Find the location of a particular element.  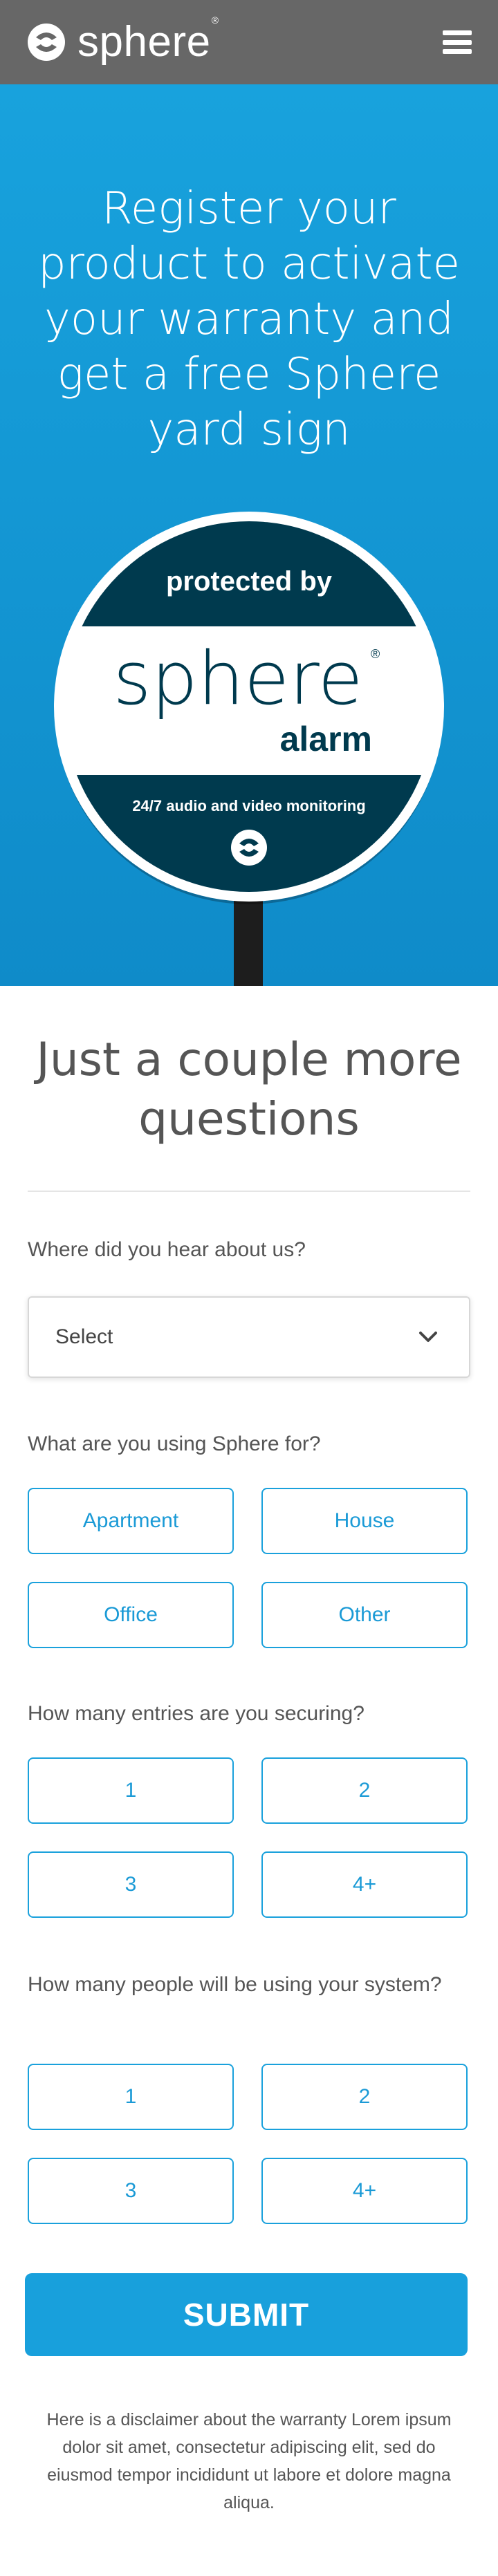

sign-brand-text: sphere is located at coordinates (237, 678).